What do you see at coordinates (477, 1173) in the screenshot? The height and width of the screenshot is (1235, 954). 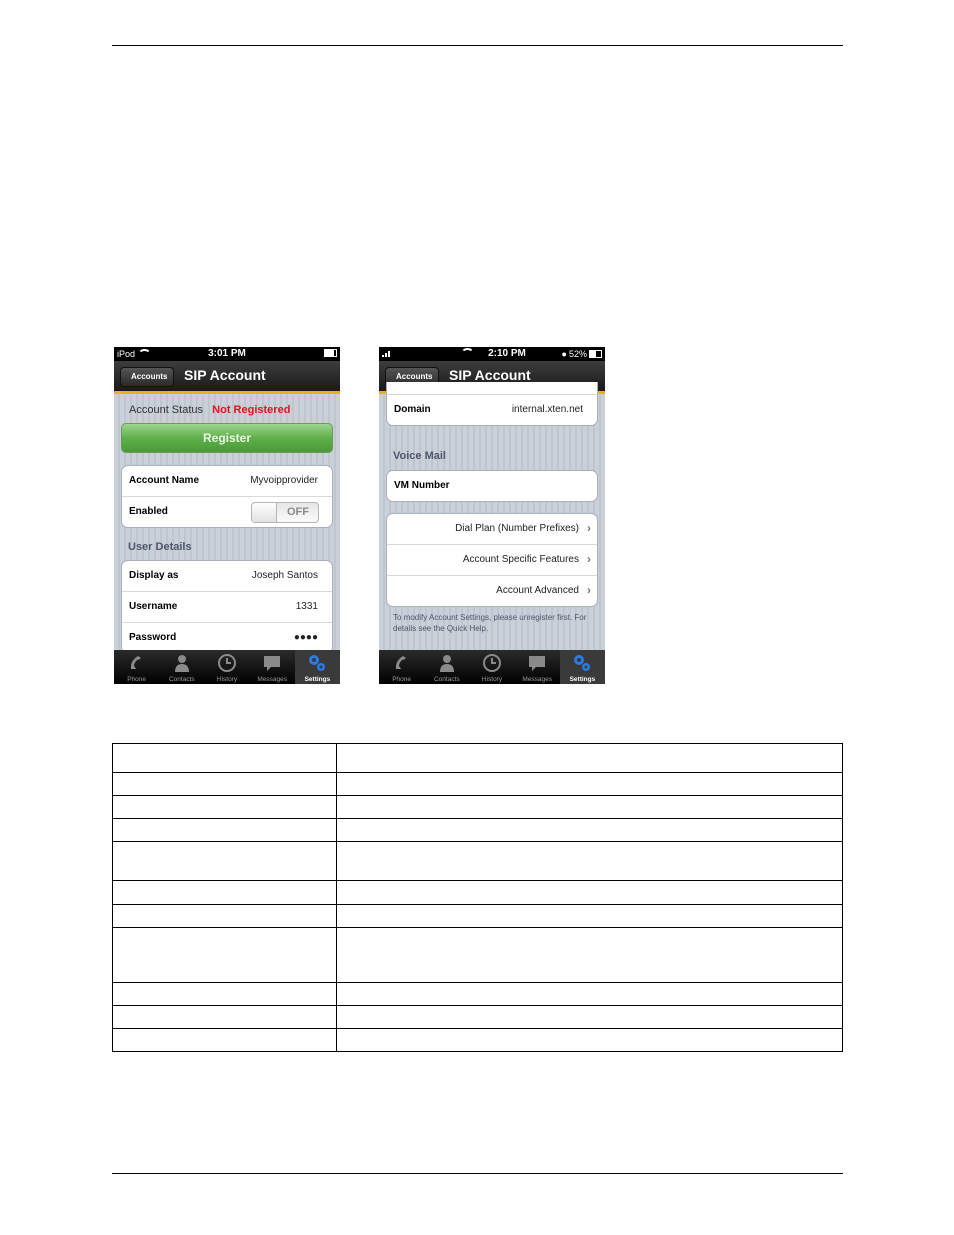 I see `footer-rule` at bounding box center [477, 1173].